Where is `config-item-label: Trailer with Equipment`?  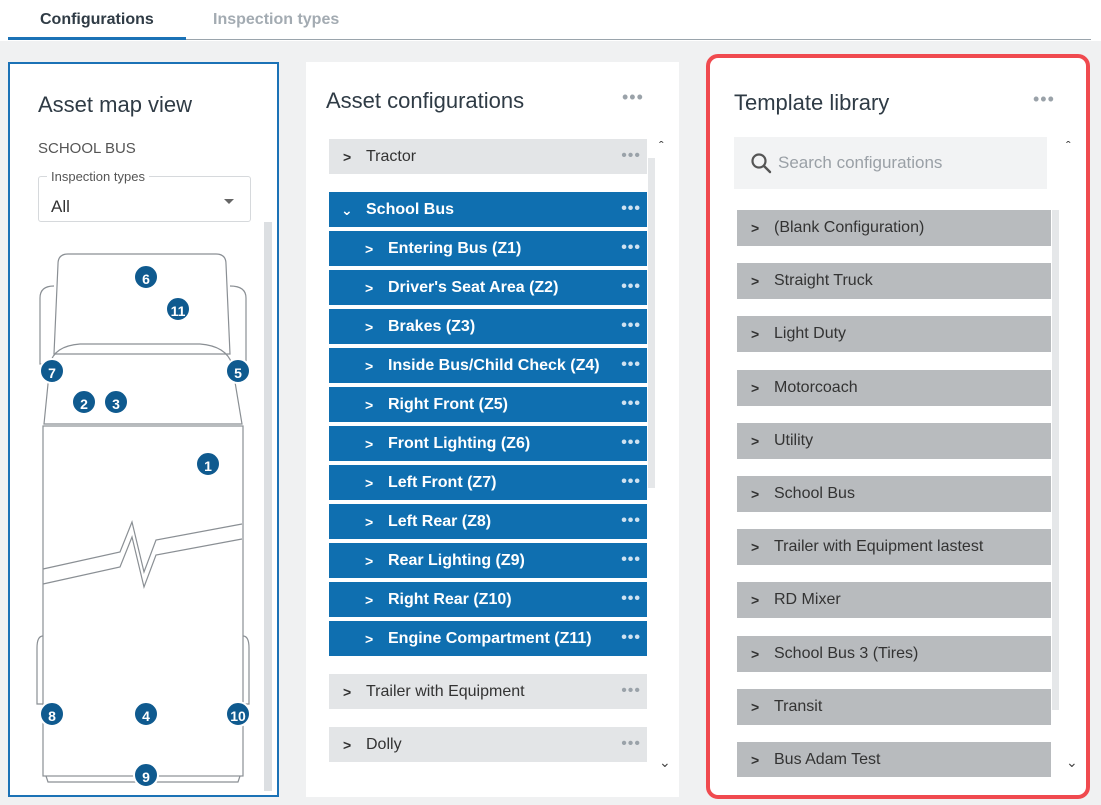 config-item-label: Trailer with Equipment is located at coordinates (445, 691).